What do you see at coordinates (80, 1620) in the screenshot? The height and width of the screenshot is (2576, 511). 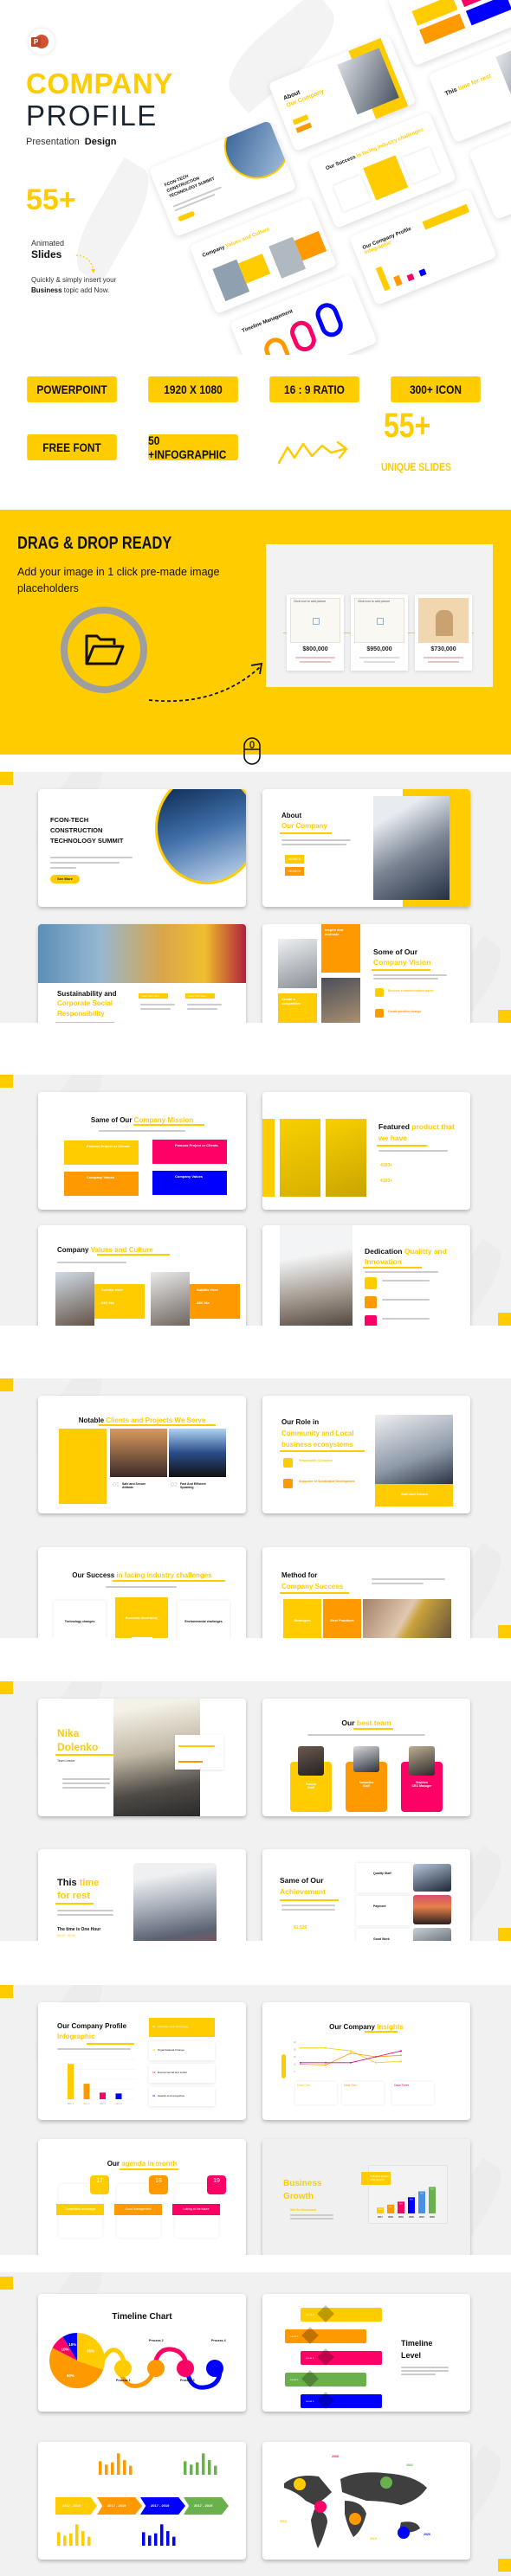 I see `challenge-card: Technology changes` at bounding box center [80, 1620].